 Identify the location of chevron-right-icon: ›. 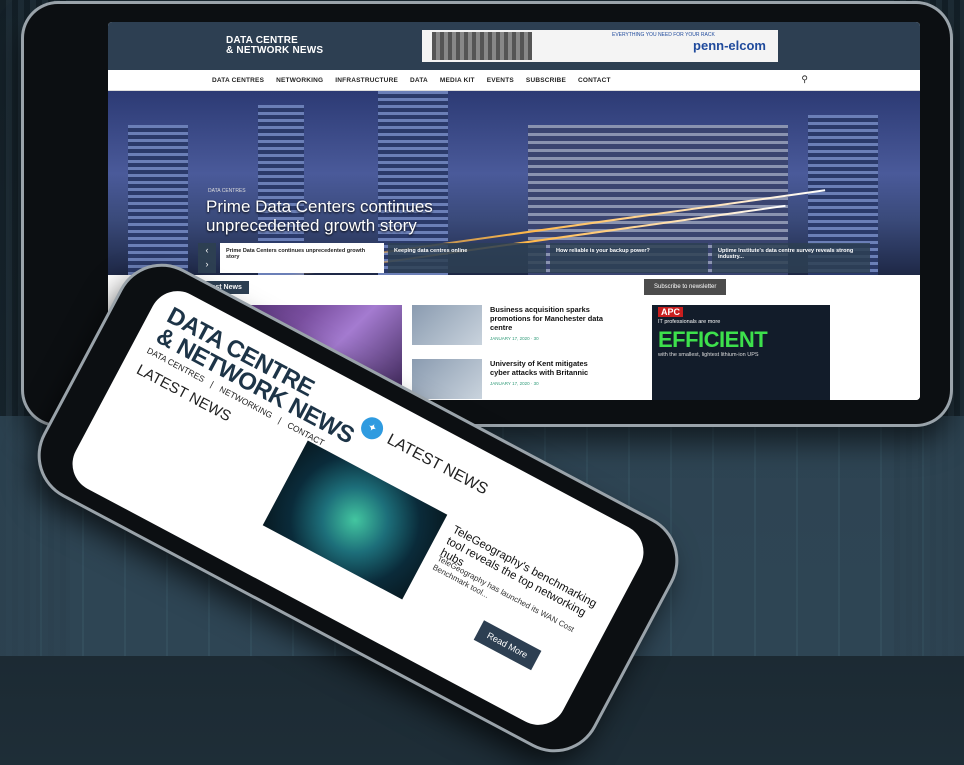
(207, 264).